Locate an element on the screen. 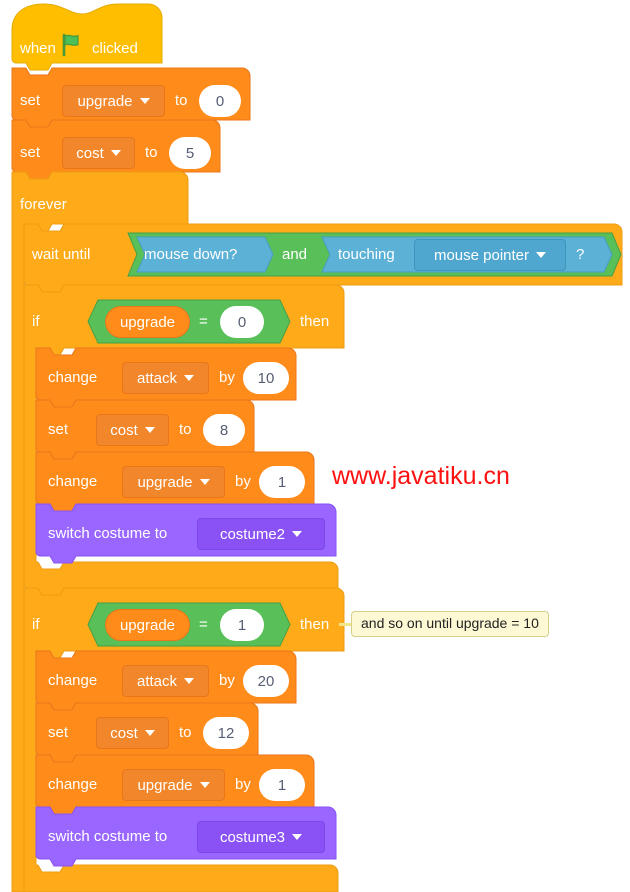 This screenshot has width=630, height=892. if-2-equals-label: = is located at coordinates (203, 624).